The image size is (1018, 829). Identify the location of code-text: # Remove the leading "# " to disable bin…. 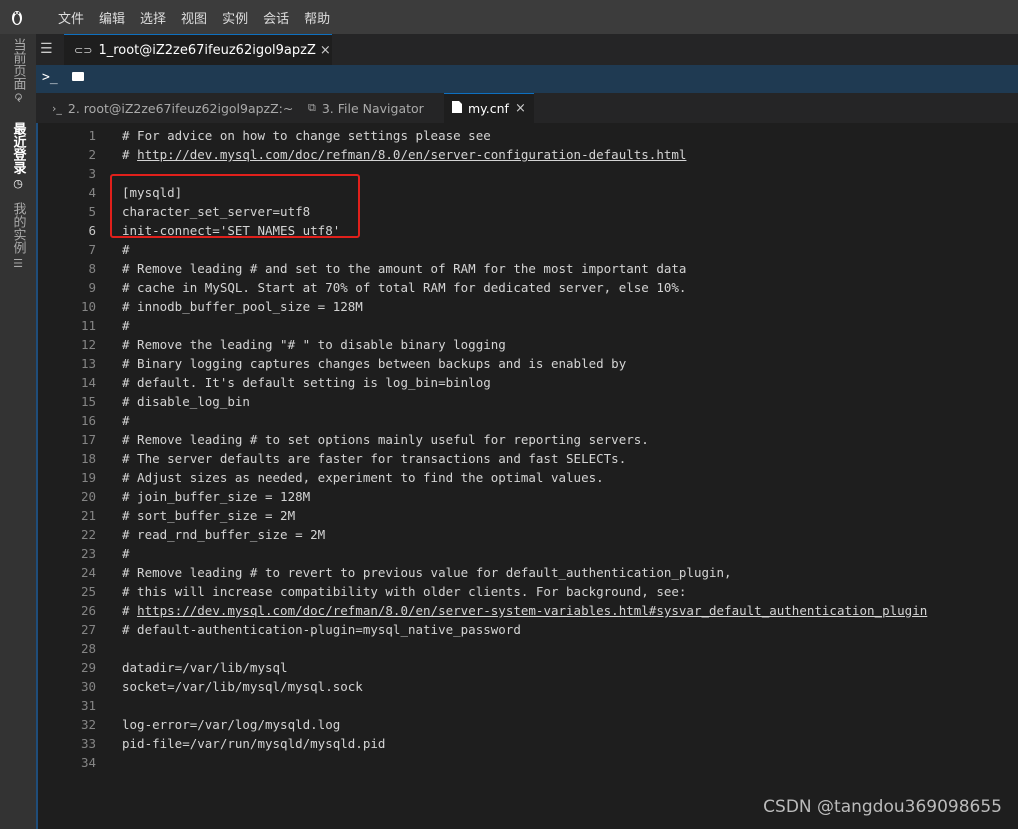
(314, 344).